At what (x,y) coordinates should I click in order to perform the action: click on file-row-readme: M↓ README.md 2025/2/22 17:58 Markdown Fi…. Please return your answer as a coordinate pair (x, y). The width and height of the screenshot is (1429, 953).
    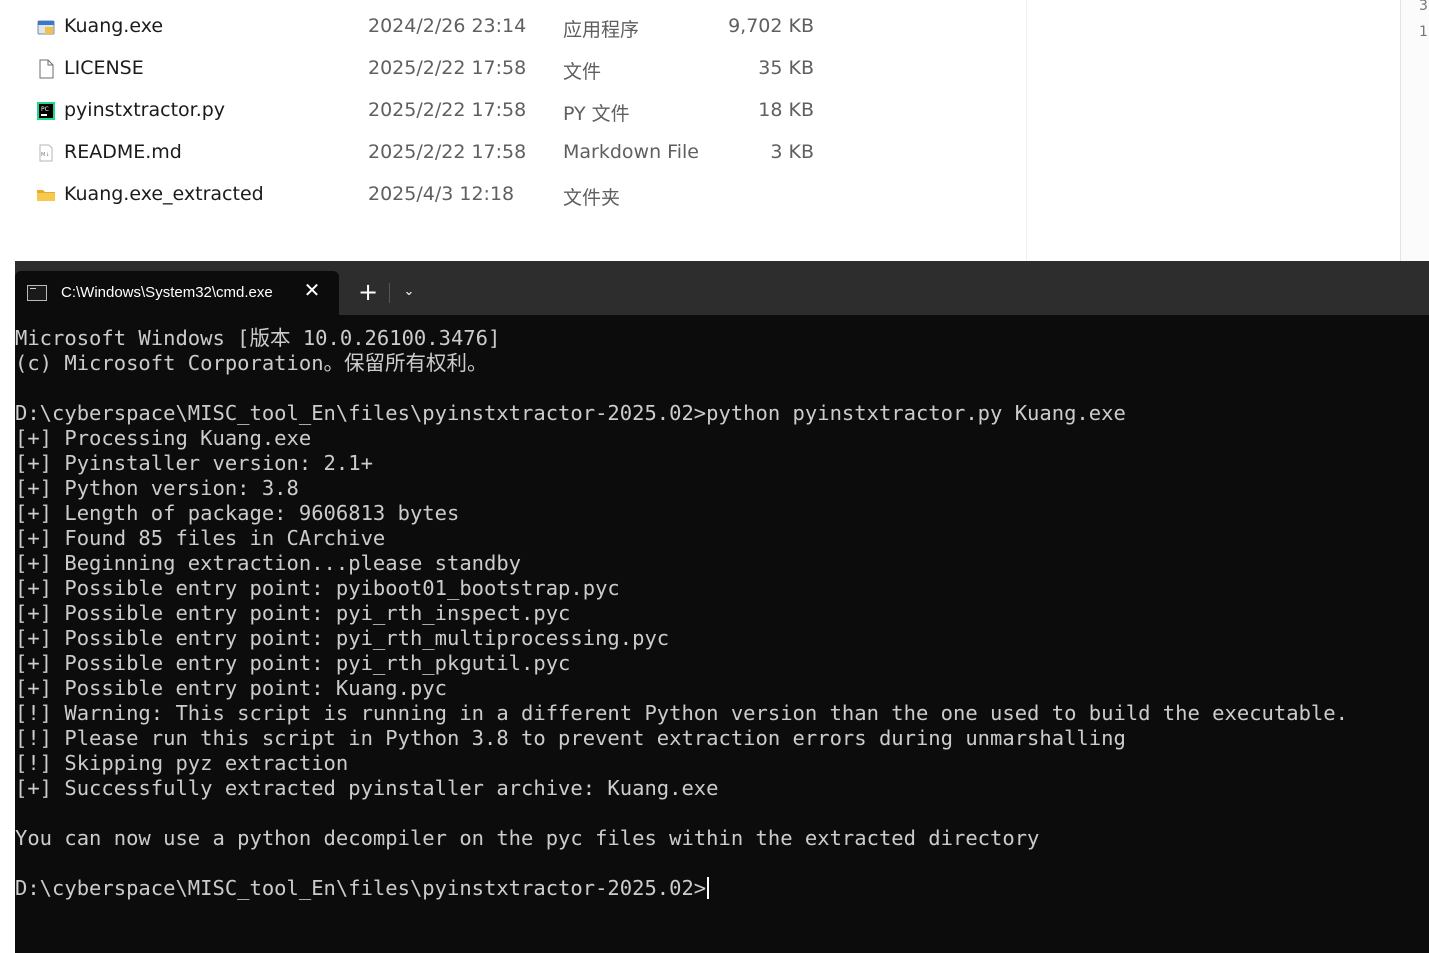
    Looking at the image, I should click on (500, 152).